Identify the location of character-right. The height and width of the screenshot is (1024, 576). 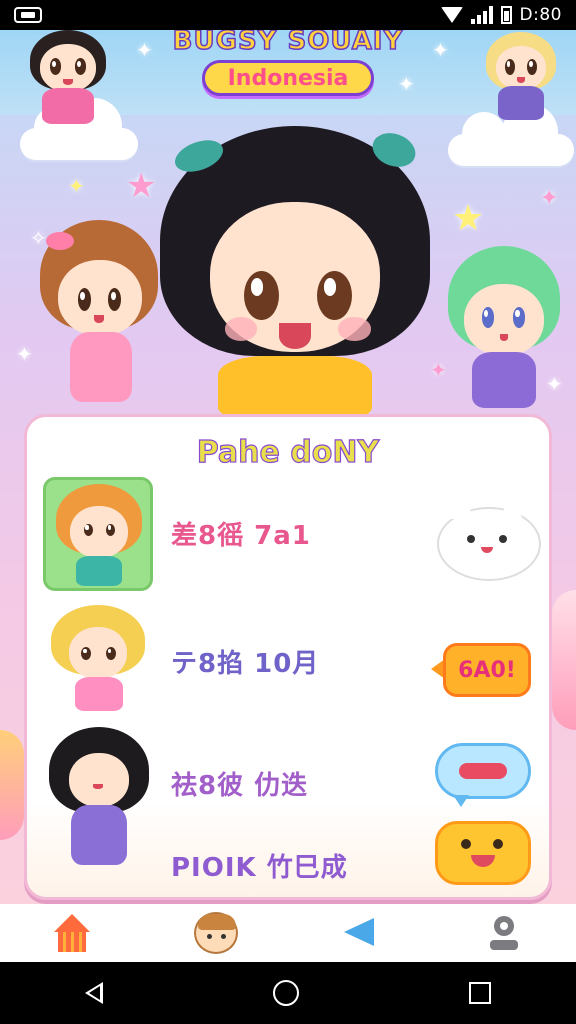
(504, 331).